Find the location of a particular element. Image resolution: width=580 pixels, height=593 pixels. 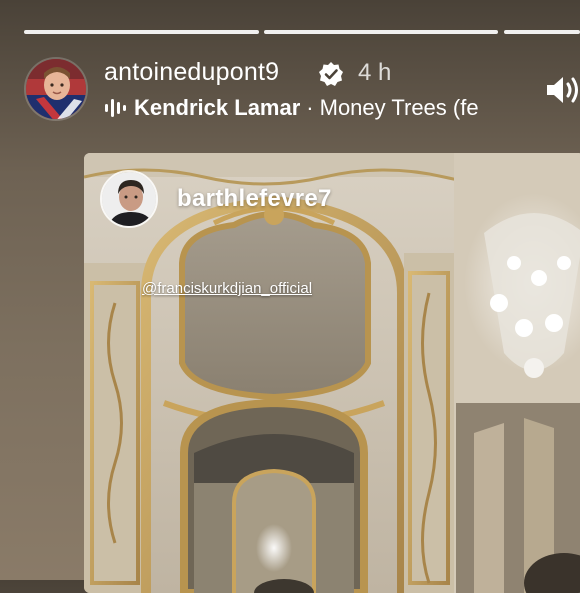

story-progress-bars is located at coordinates (302, 32).